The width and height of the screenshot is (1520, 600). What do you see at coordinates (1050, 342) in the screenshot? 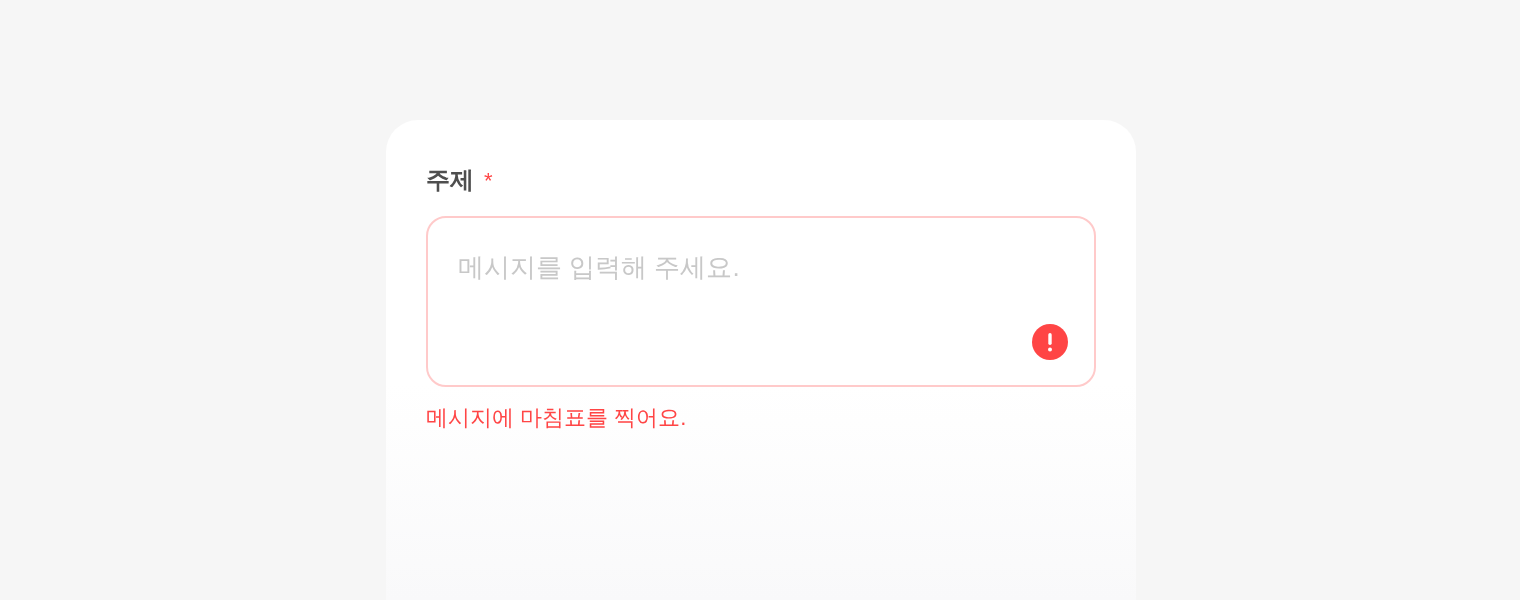
I see `error-icon` at bounding box center [1050, 342].